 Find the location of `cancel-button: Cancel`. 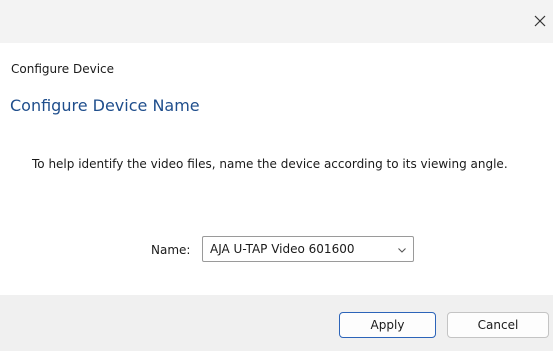

cancel-button: Cancel is located at coordinates (498, 325).